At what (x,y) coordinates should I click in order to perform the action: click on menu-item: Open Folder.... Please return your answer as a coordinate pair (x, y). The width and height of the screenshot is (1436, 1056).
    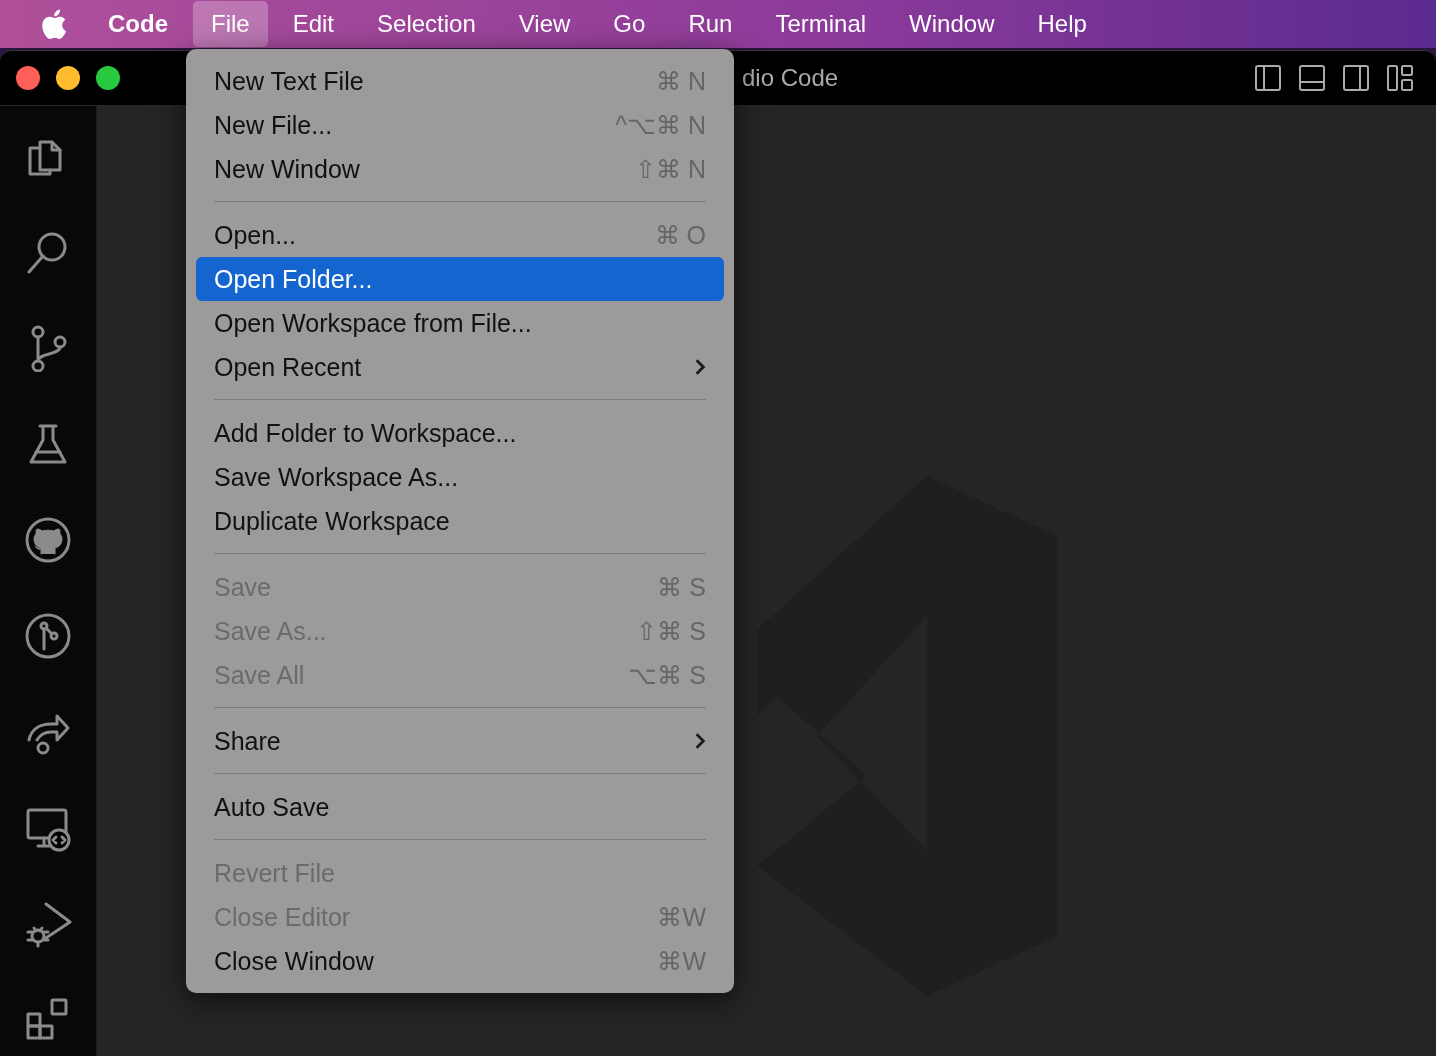
    Looking at the image, I should click on (460, 279).